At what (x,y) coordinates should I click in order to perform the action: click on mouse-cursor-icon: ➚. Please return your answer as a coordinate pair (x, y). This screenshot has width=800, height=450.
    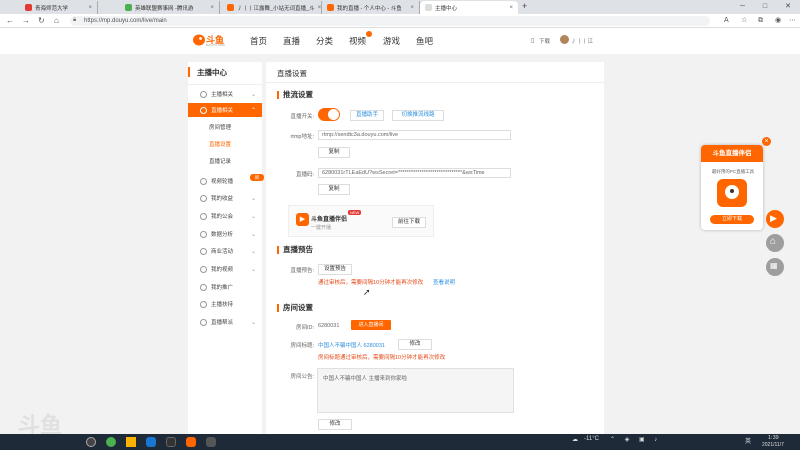
    Looking at the image, I should click on (367, 292).